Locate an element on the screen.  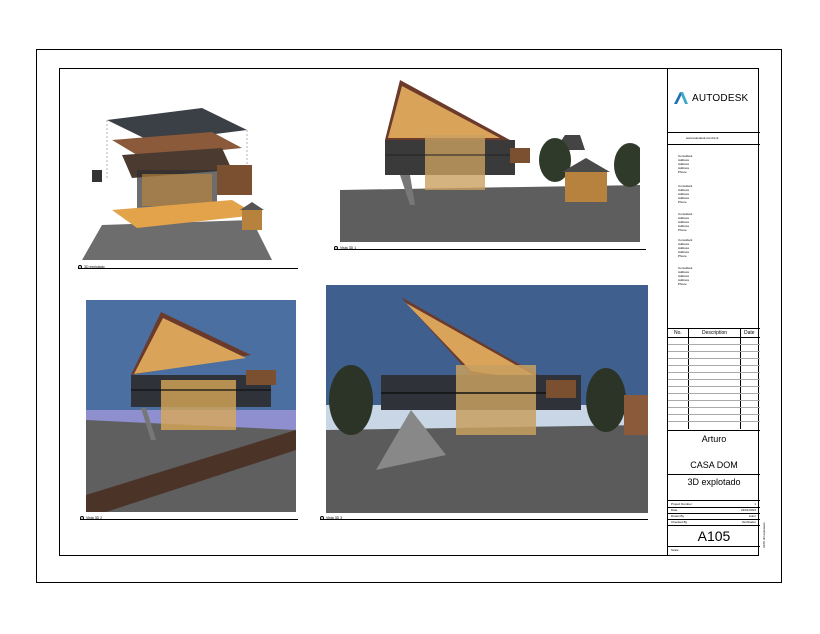
sheet-name: 3D explotado is located at coordinates (714, 482).